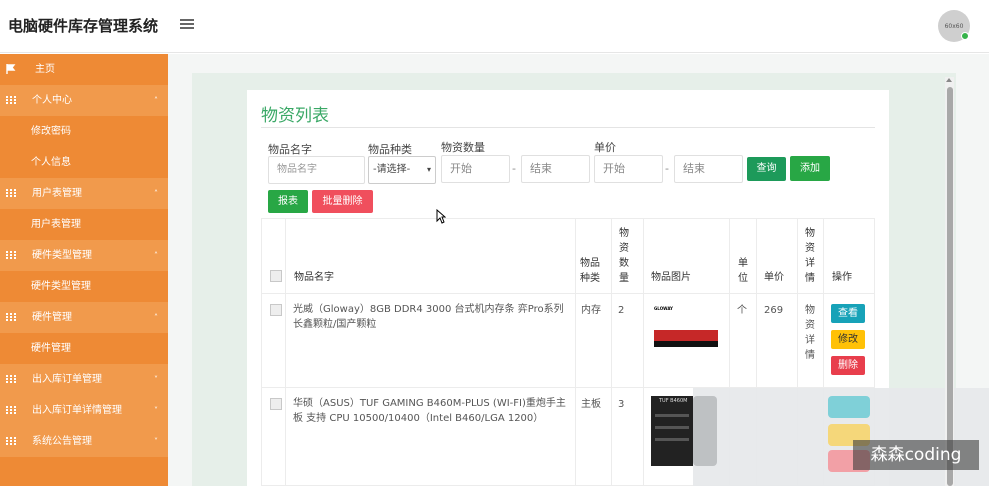 This screenshot has height=486, width=989. I want to click on select-all-checkbox, so click(276, 276).